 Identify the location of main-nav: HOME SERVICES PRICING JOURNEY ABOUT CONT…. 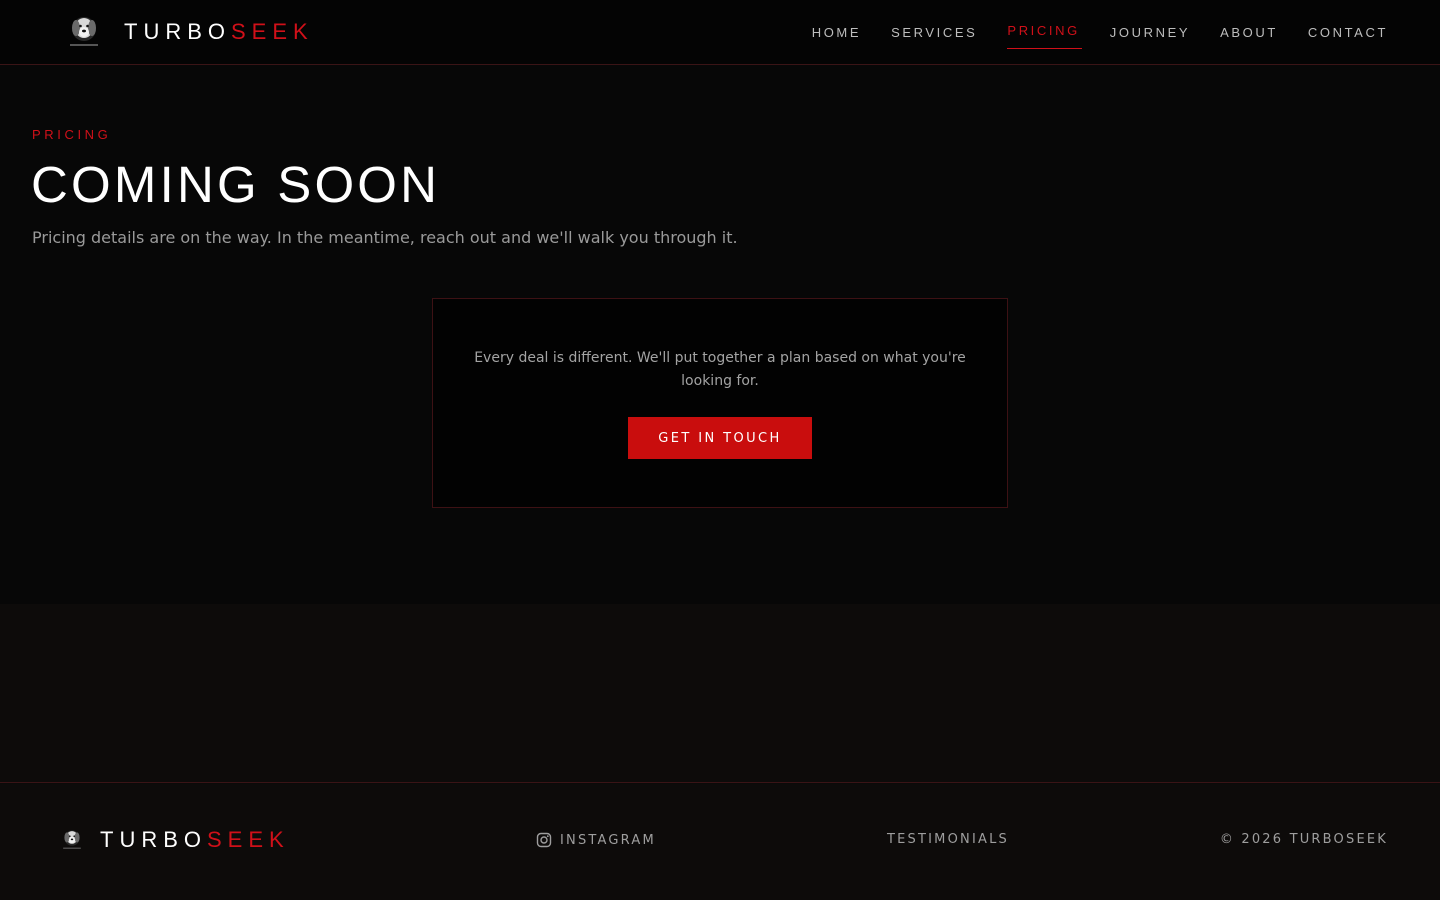
(1085, 32).